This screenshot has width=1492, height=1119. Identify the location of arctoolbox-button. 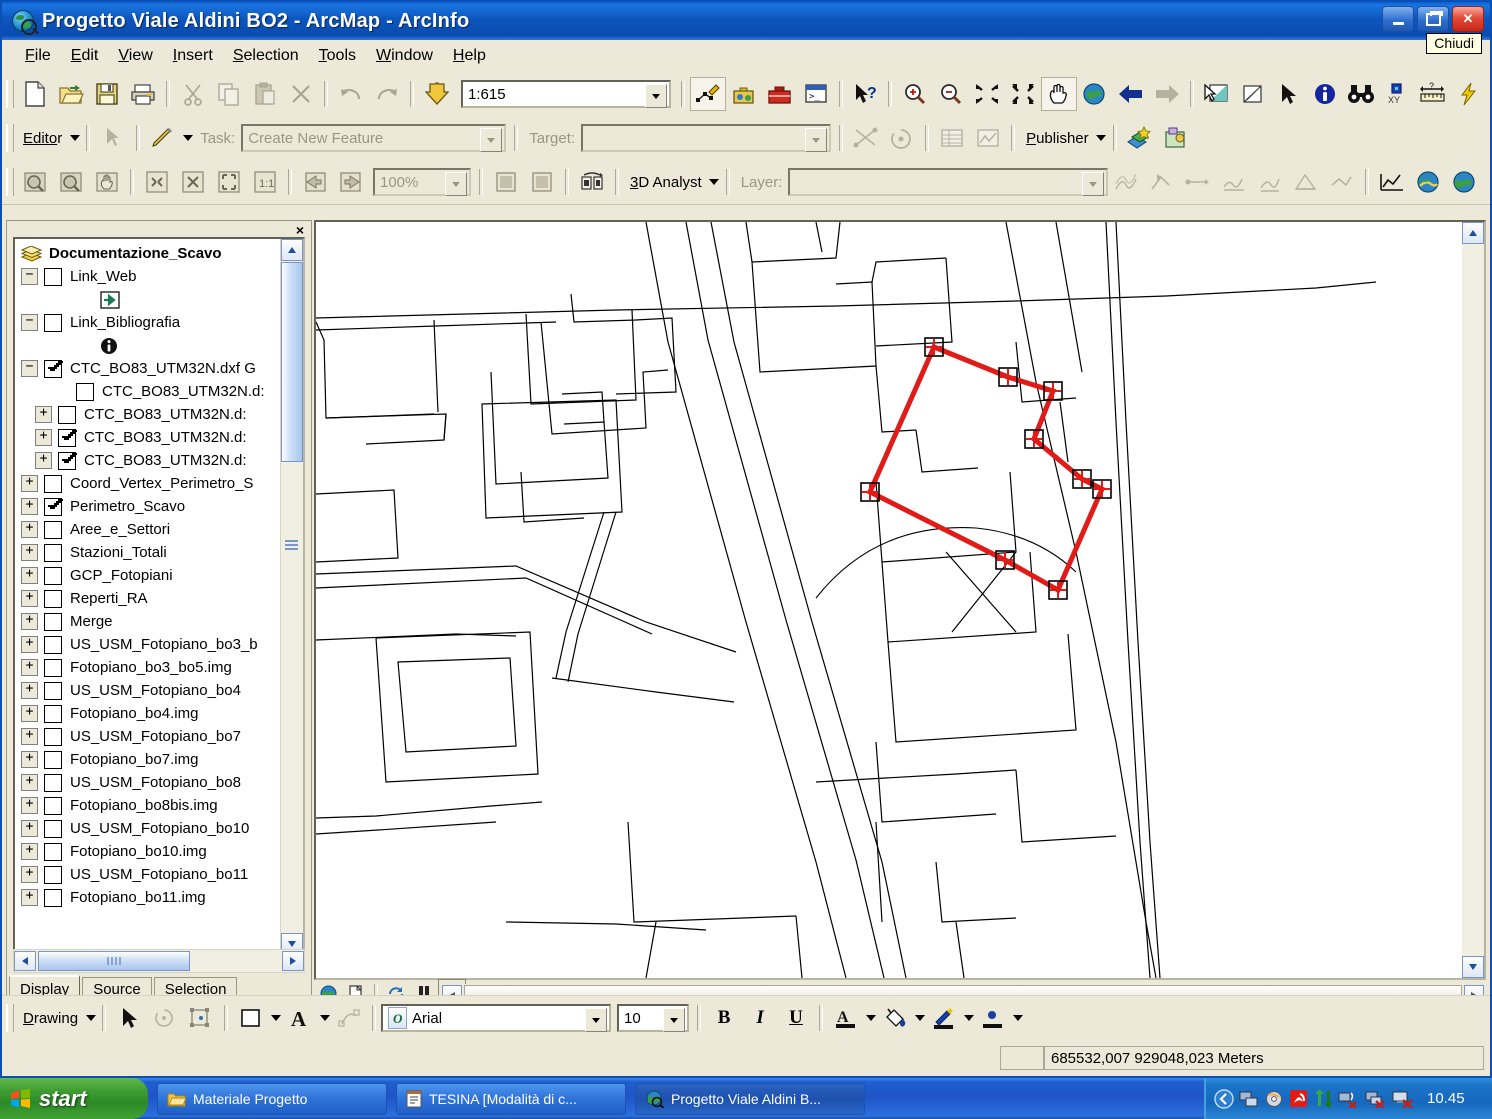
(744, 94).